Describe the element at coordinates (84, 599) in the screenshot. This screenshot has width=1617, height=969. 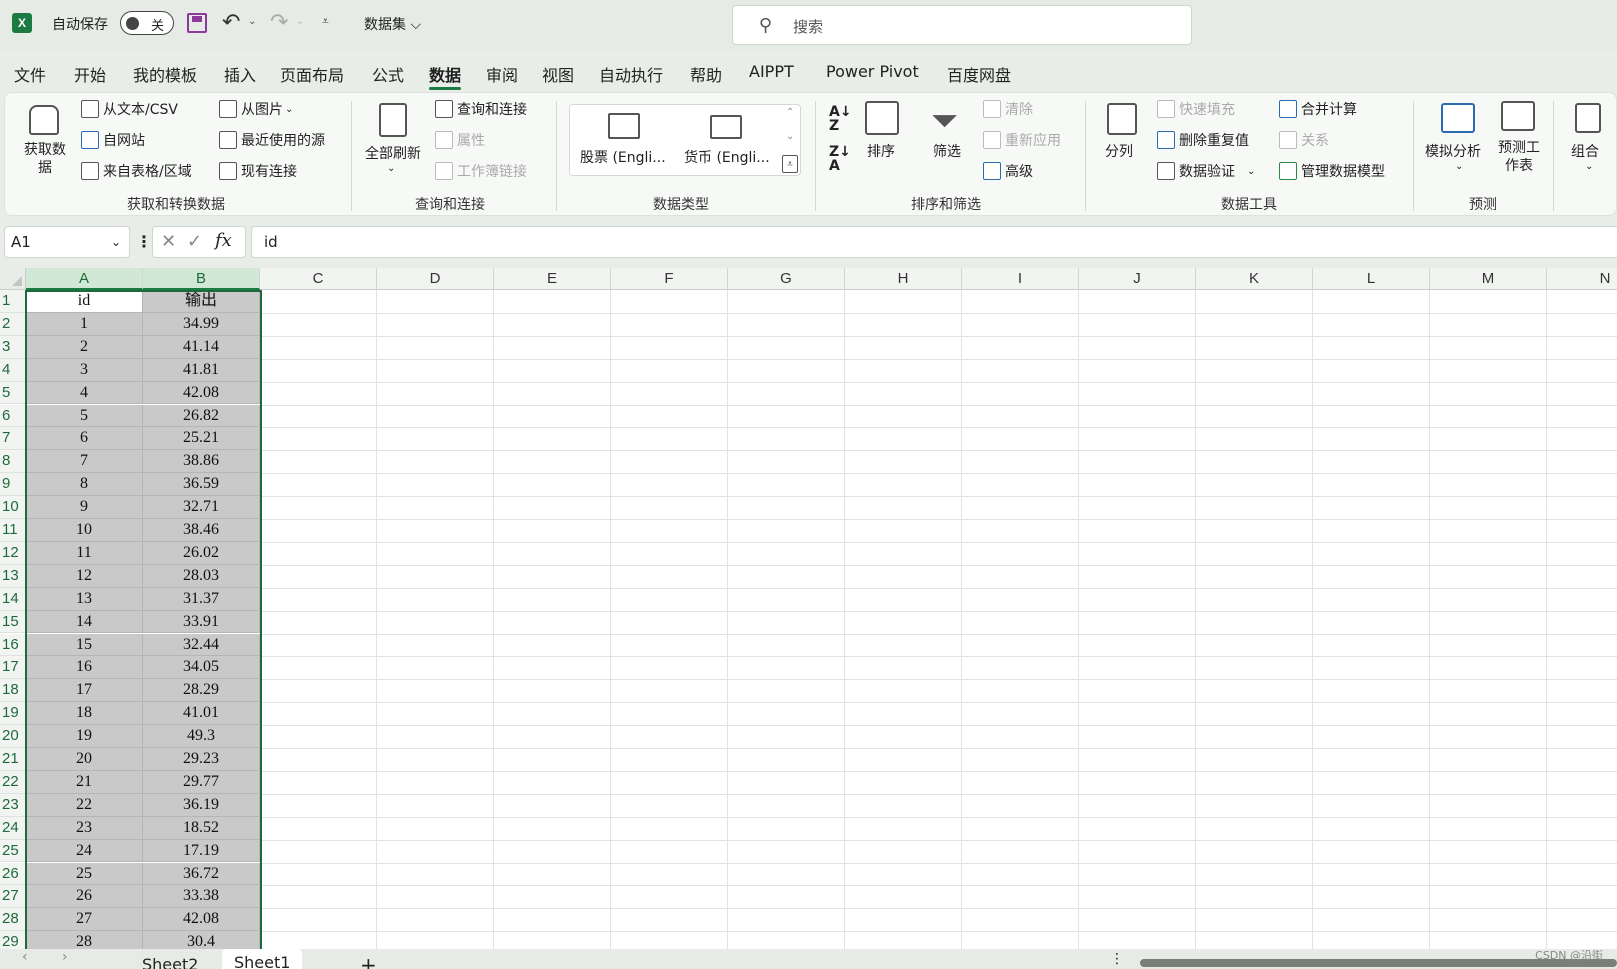
I see `table-cell: 13` at that location.